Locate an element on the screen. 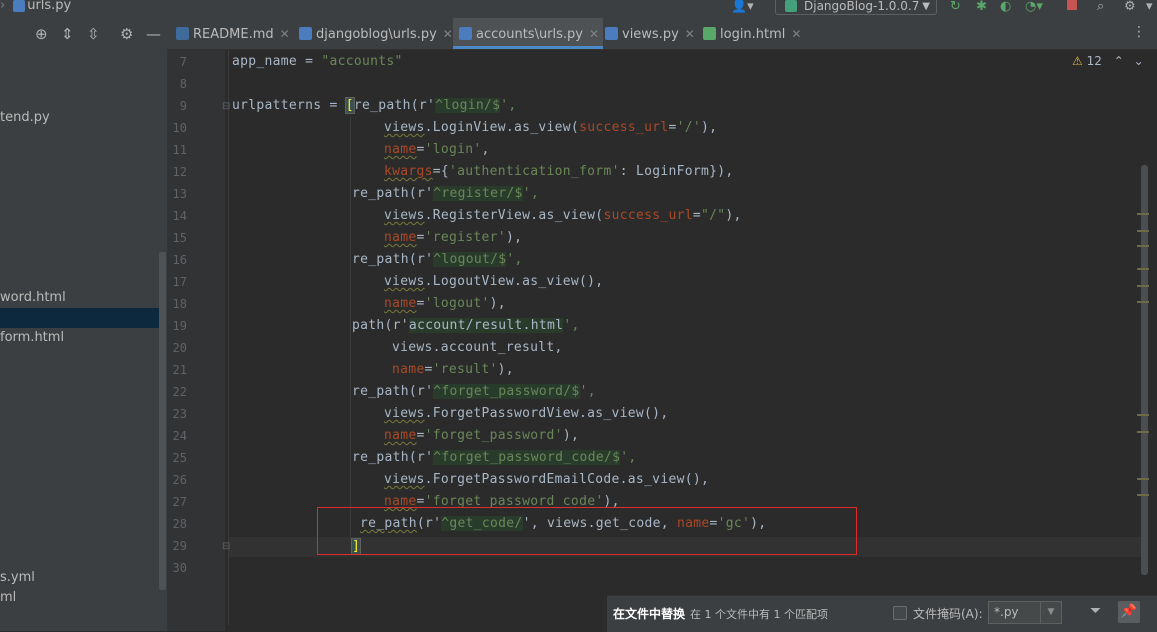 The height and width of the screenshot is (632, 1157). code-line-18: name='logout'), is located at coordinates (445, 303).